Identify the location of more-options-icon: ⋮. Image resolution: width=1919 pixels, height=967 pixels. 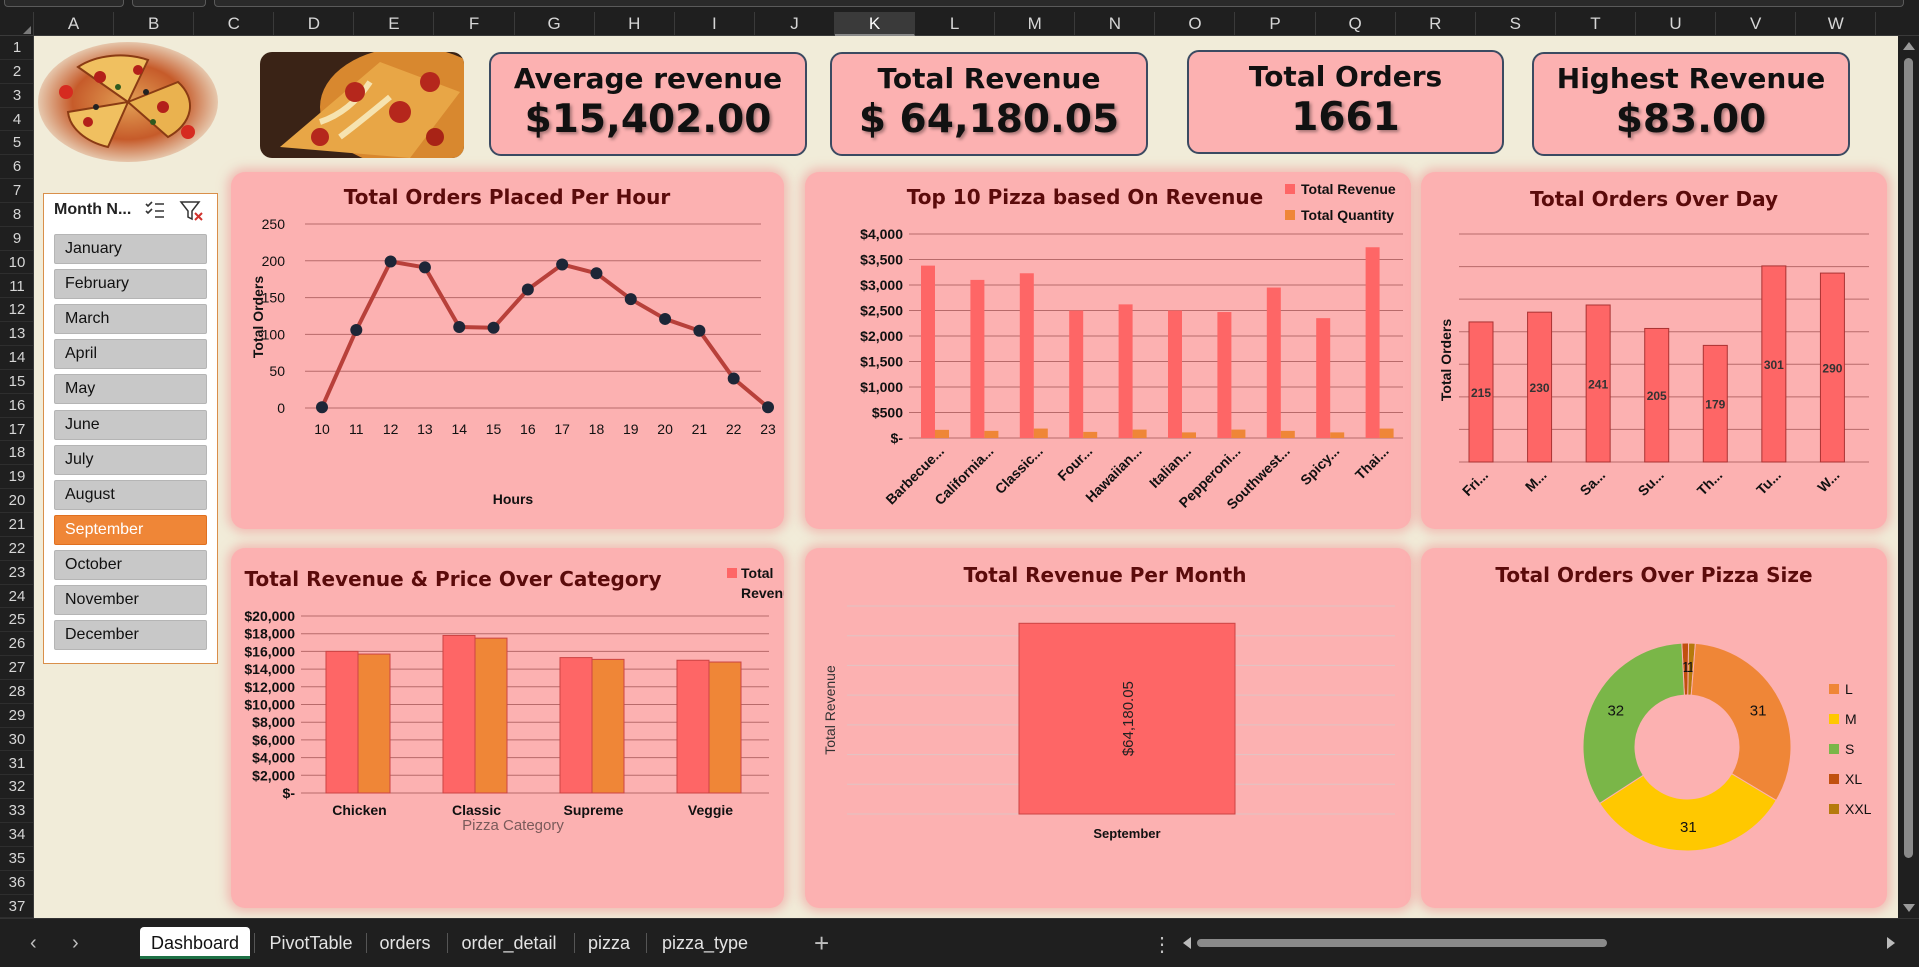
(1162, 944).